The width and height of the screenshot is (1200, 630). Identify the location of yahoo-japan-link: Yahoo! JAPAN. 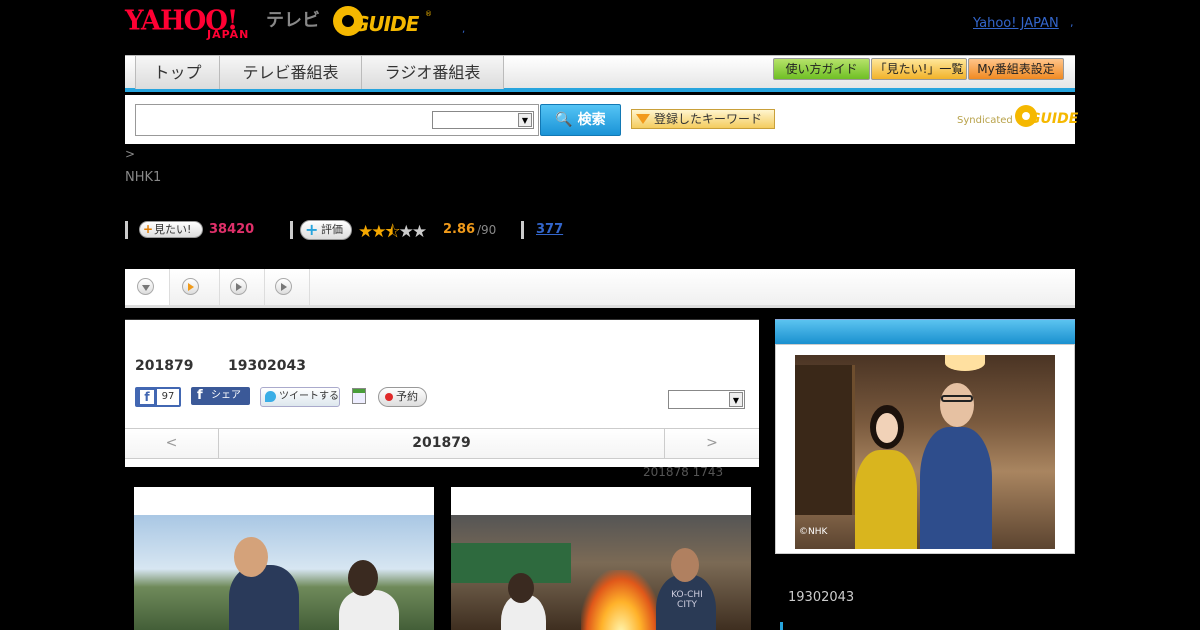
(1016, 23).